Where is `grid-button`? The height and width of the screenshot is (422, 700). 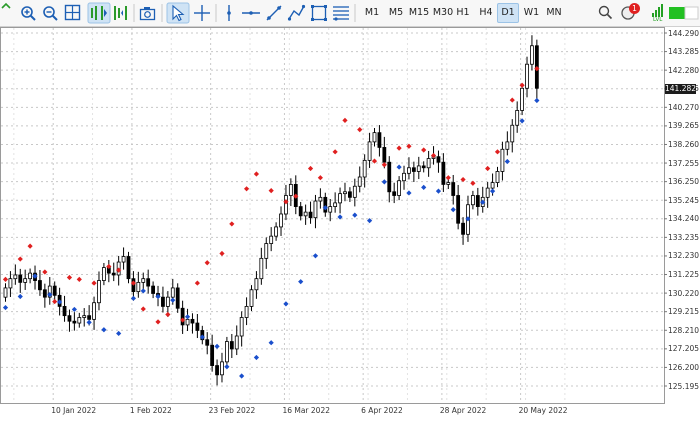
grid-button is located at coordinates (73, 13).